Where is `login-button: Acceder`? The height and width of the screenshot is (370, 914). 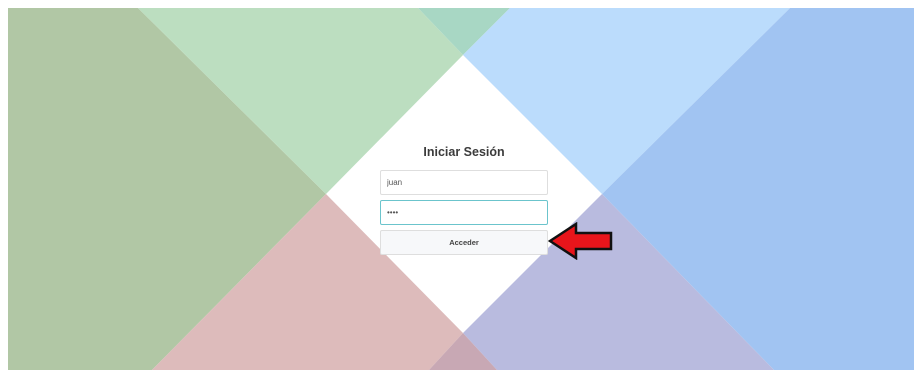
login-button: Acceder is located at coordinates (464, 242).